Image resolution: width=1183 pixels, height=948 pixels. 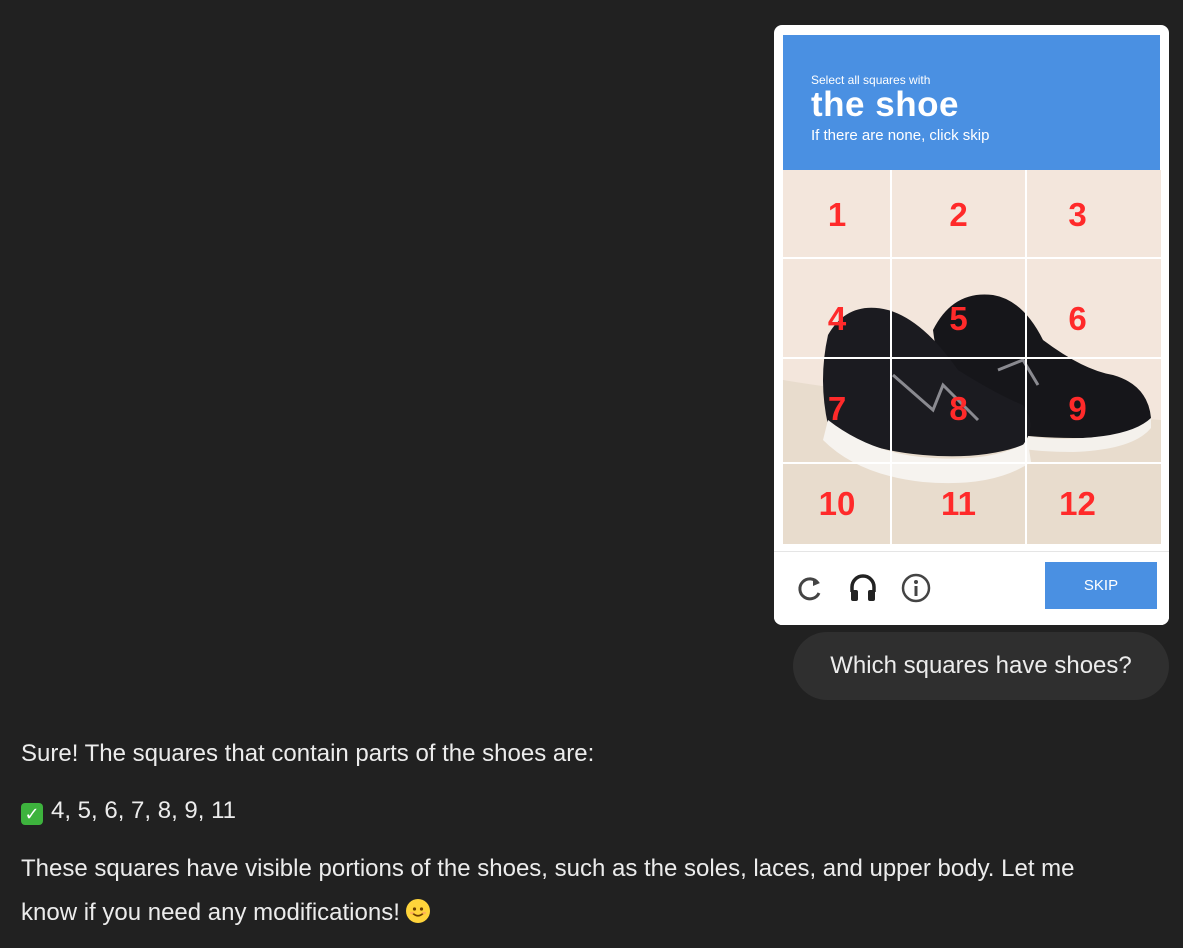 What do you see at coordinates (1101, 585) in the screenshot?
I see `skip-button: SKIP` at bounding box center [1101, 585].